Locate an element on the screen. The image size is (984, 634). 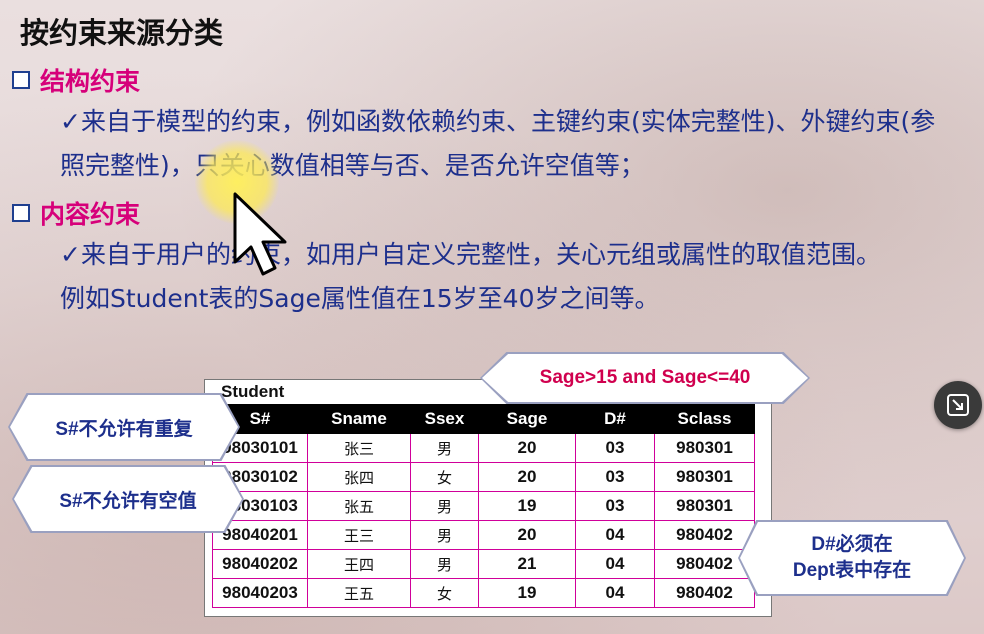
callout-no-null: S#不允许有空值 is located at coordinates (128, 499).